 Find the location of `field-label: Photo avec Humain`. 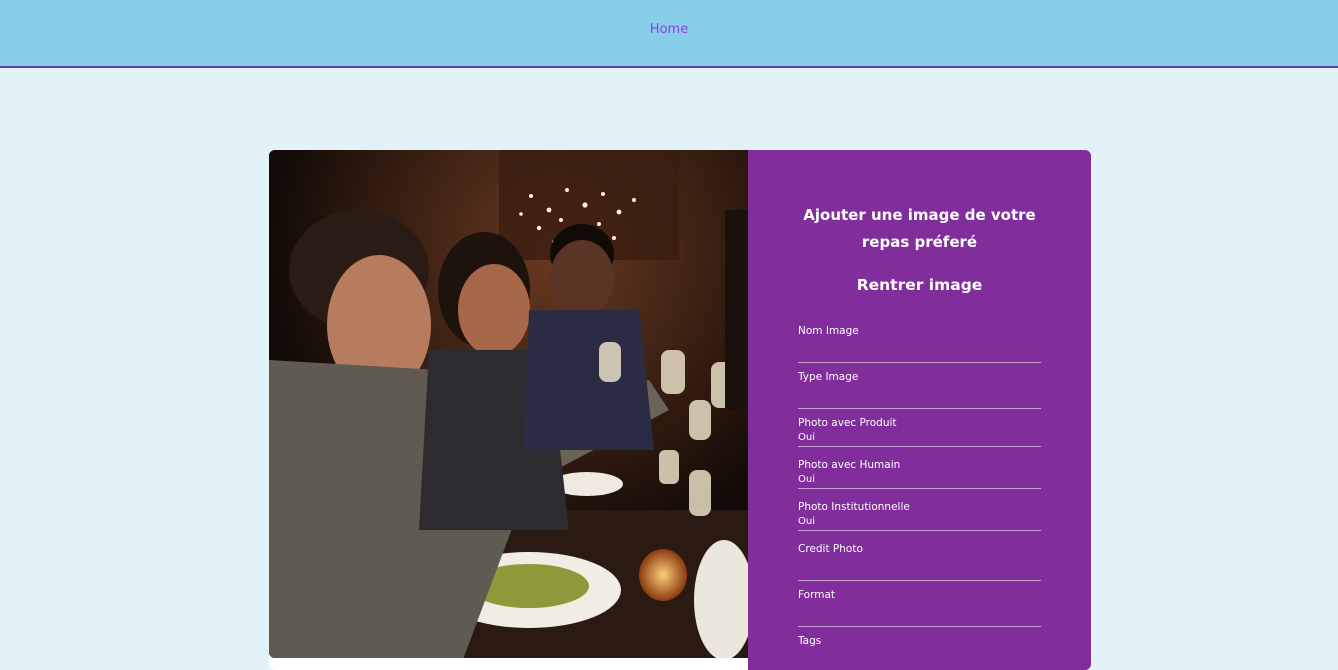

field-label: Photo avec Humain is located at coordinates (849, 465).